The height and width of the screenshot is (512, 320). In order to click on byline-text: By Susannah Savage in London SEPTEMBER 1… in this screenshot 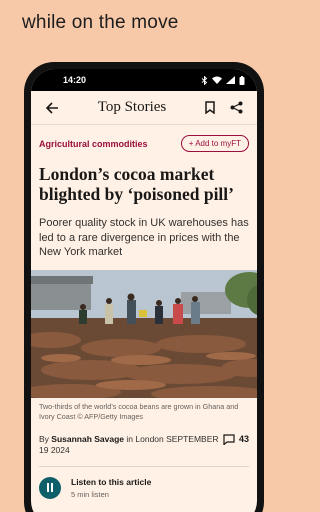, I will do `click(129, 445)`.